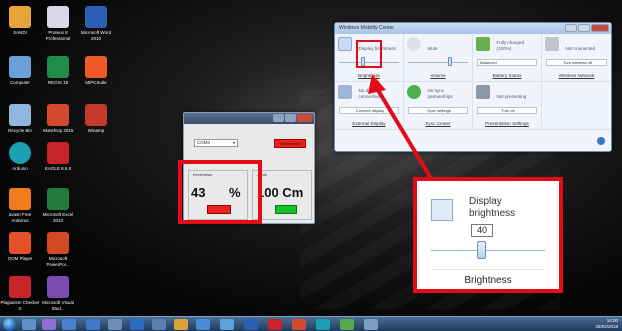  Describe the element at coordinates (369, 110) in the screenshot. I see `connect-display-button: Connect display` at that location.